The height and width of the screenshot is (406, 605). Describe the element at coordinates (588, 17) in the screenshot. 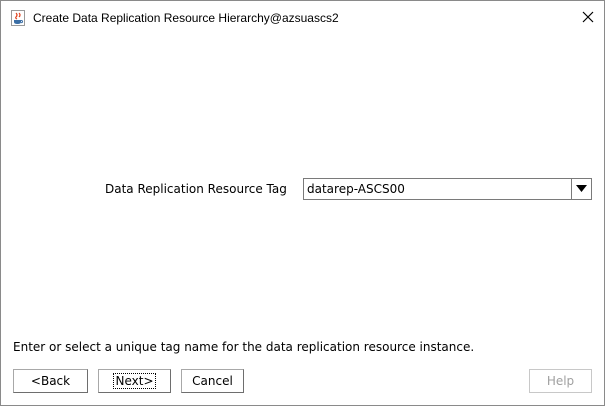

I see `close-icon` at that location.